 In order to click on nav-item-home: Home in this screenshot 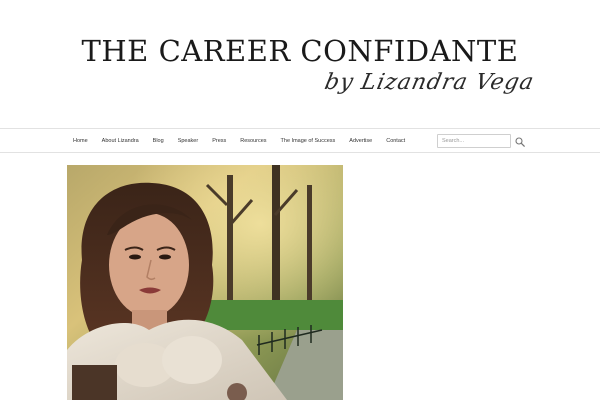, I will do `click(80, 141)`.